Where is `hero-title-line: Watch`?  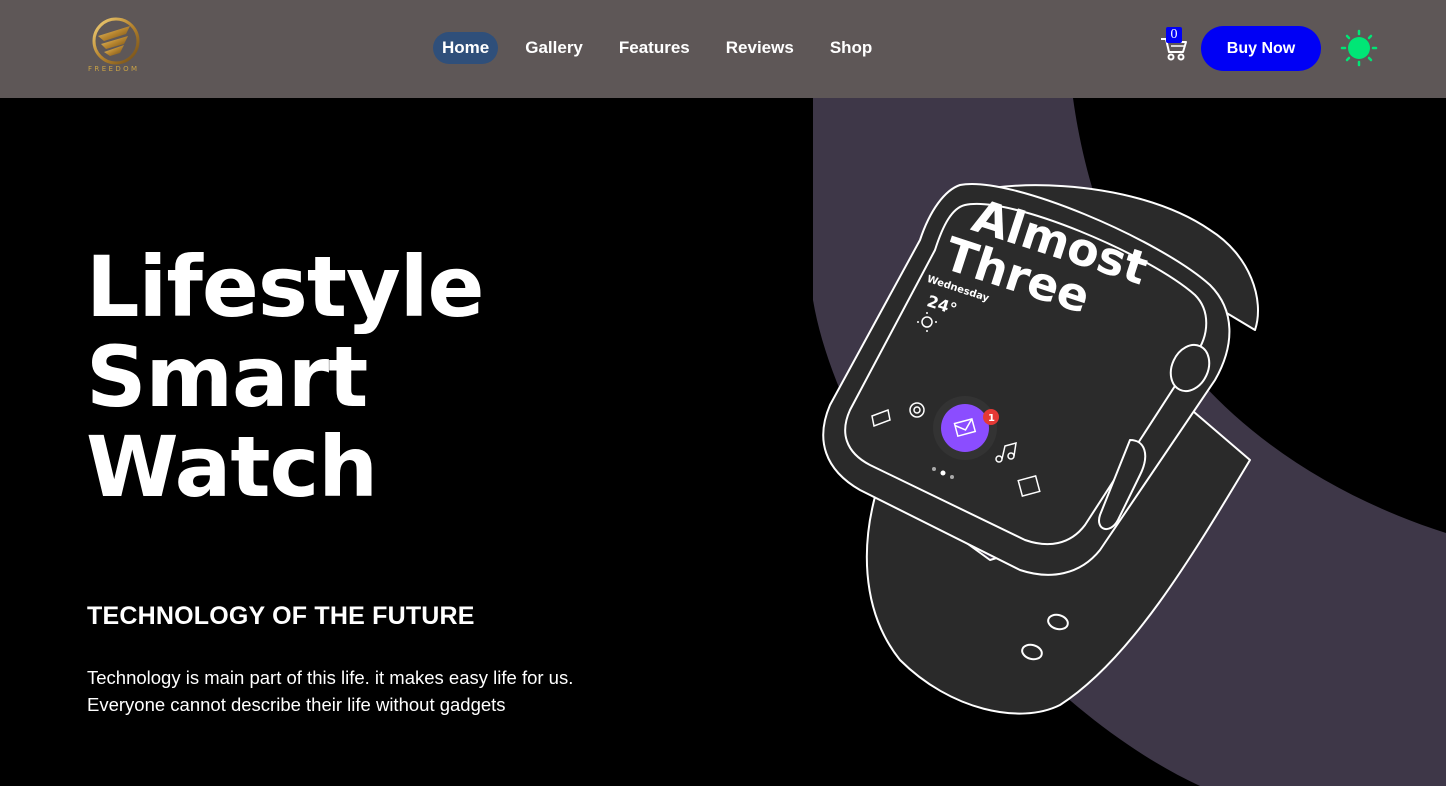
hero-title-line: Watch is located at coordinates (232, 467).